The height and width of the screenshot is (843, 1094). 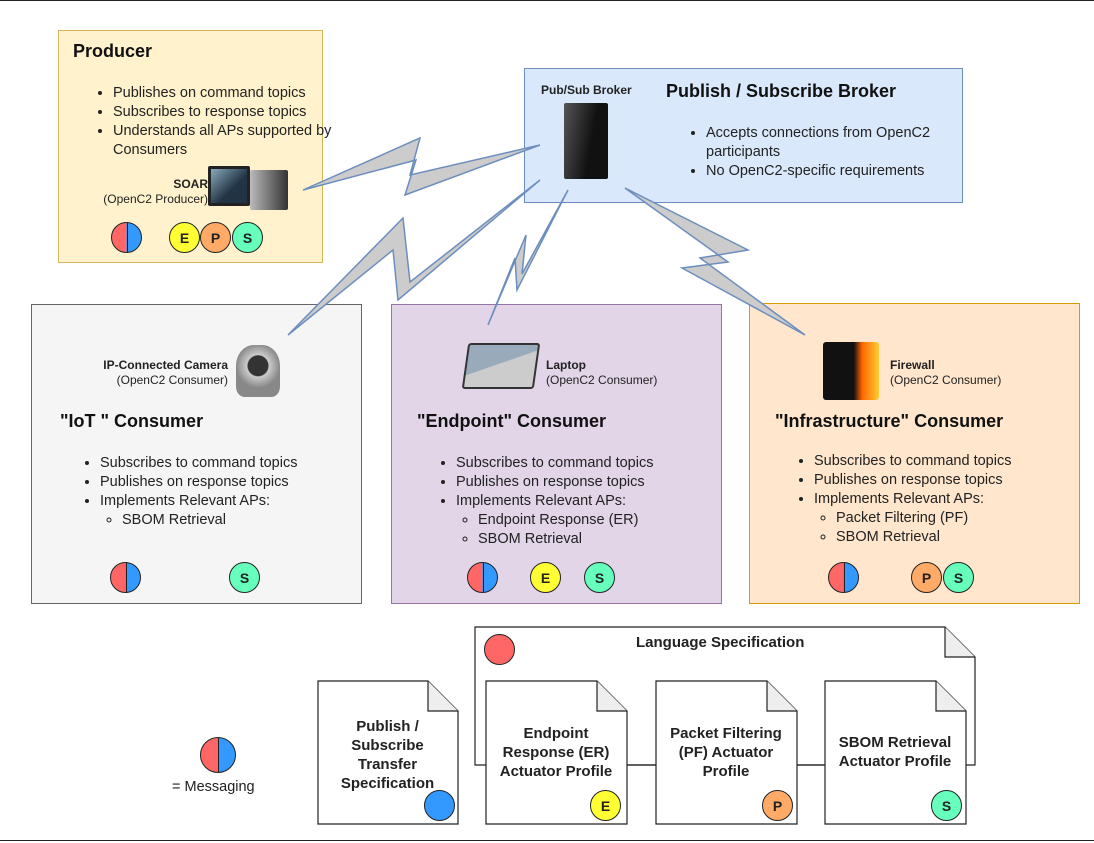 What do you see at coordinates (218, 755) in the screenshot?
I see `messaging-legend-badge` at bounding box center [218, 755].